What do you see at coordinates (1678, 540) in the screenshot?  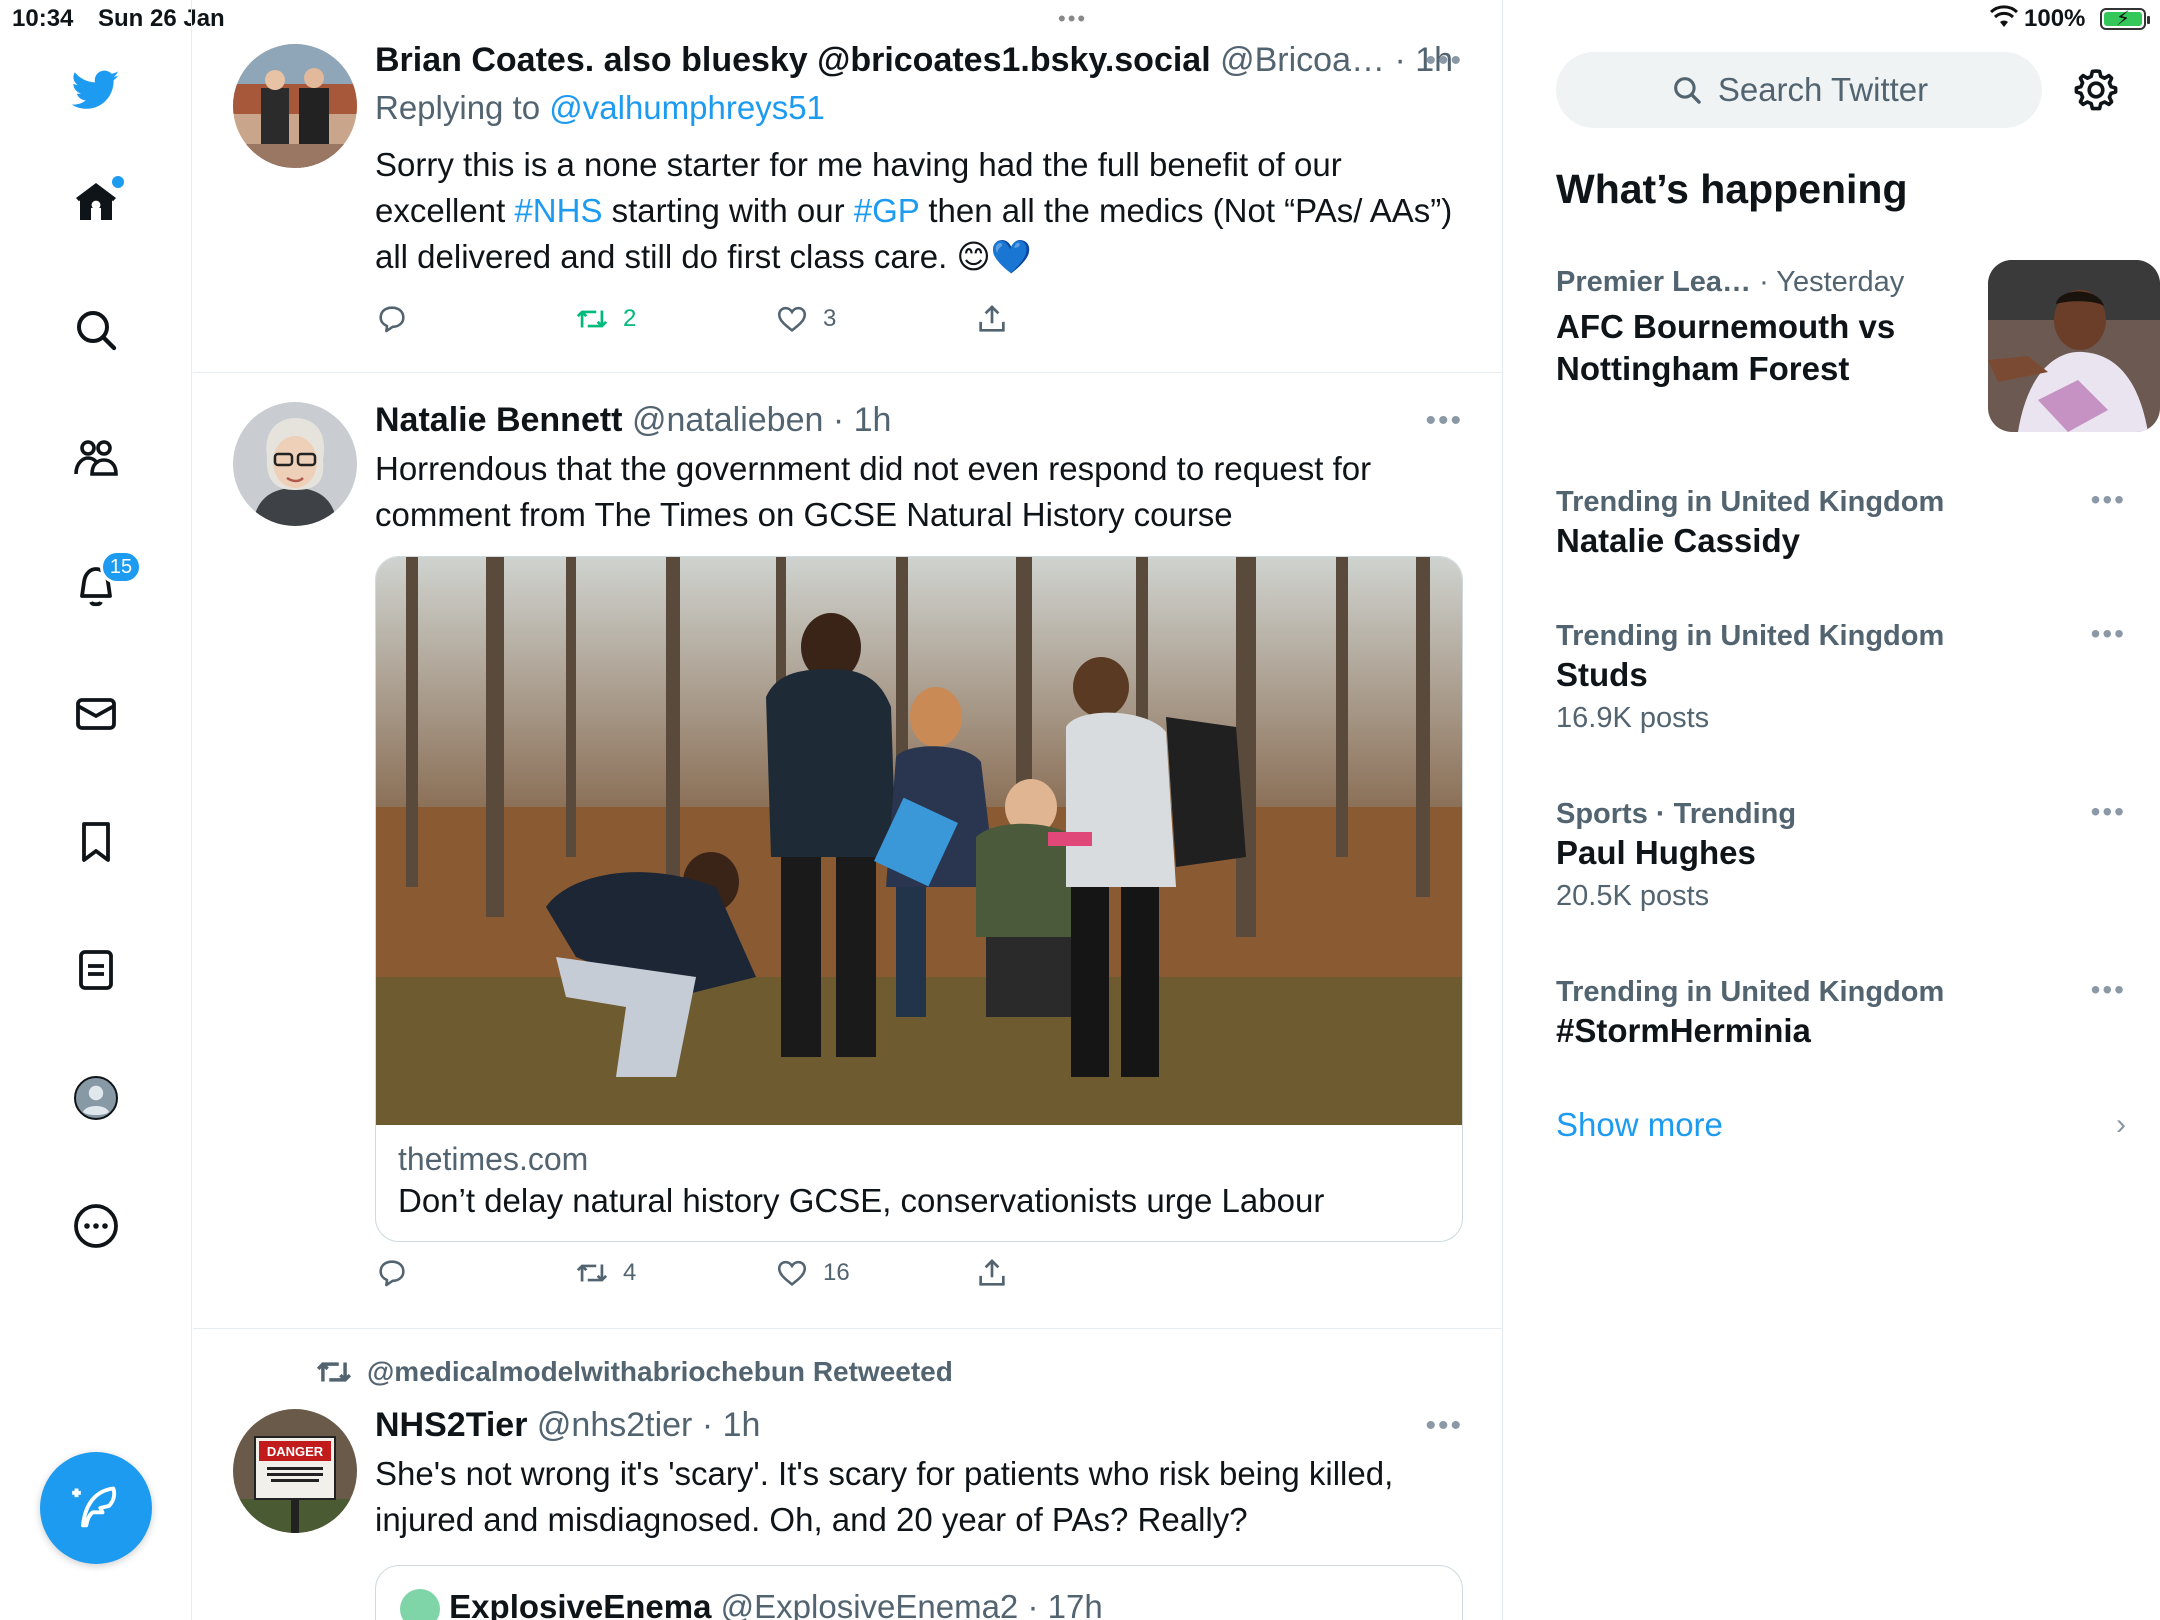 I see `trend-title: Natalie Cassidy` at bounding box center [1678, 540].